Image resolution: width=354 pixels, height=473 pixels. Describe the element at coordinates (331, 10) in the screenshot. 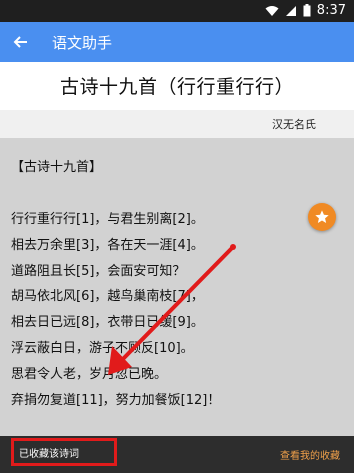

I see `status-time: 8:37` at that location.